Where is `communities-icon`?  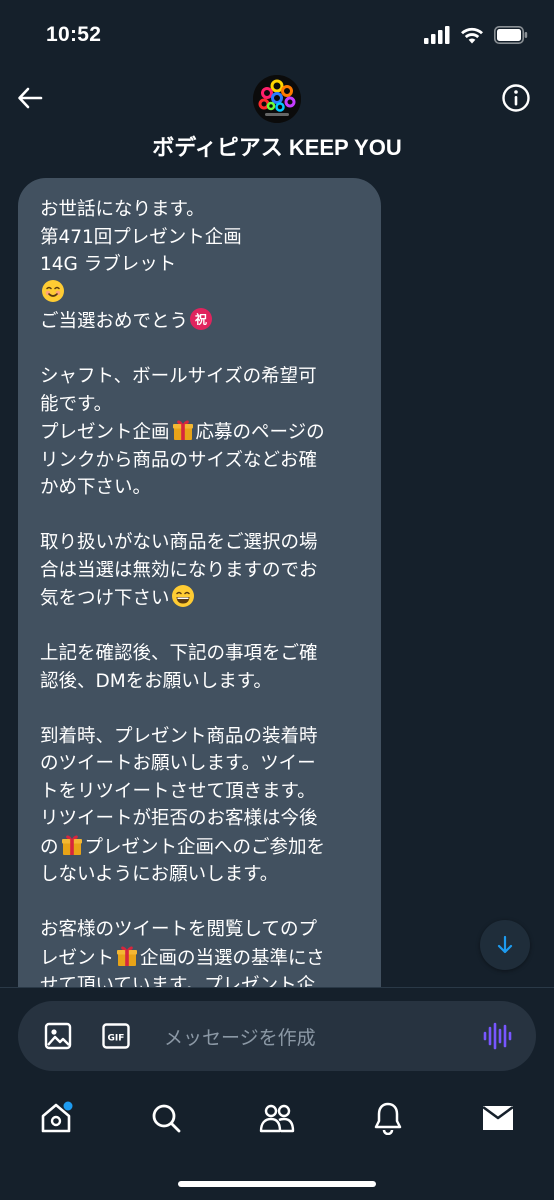
communities-icon is located at coordinates (277, 1118).